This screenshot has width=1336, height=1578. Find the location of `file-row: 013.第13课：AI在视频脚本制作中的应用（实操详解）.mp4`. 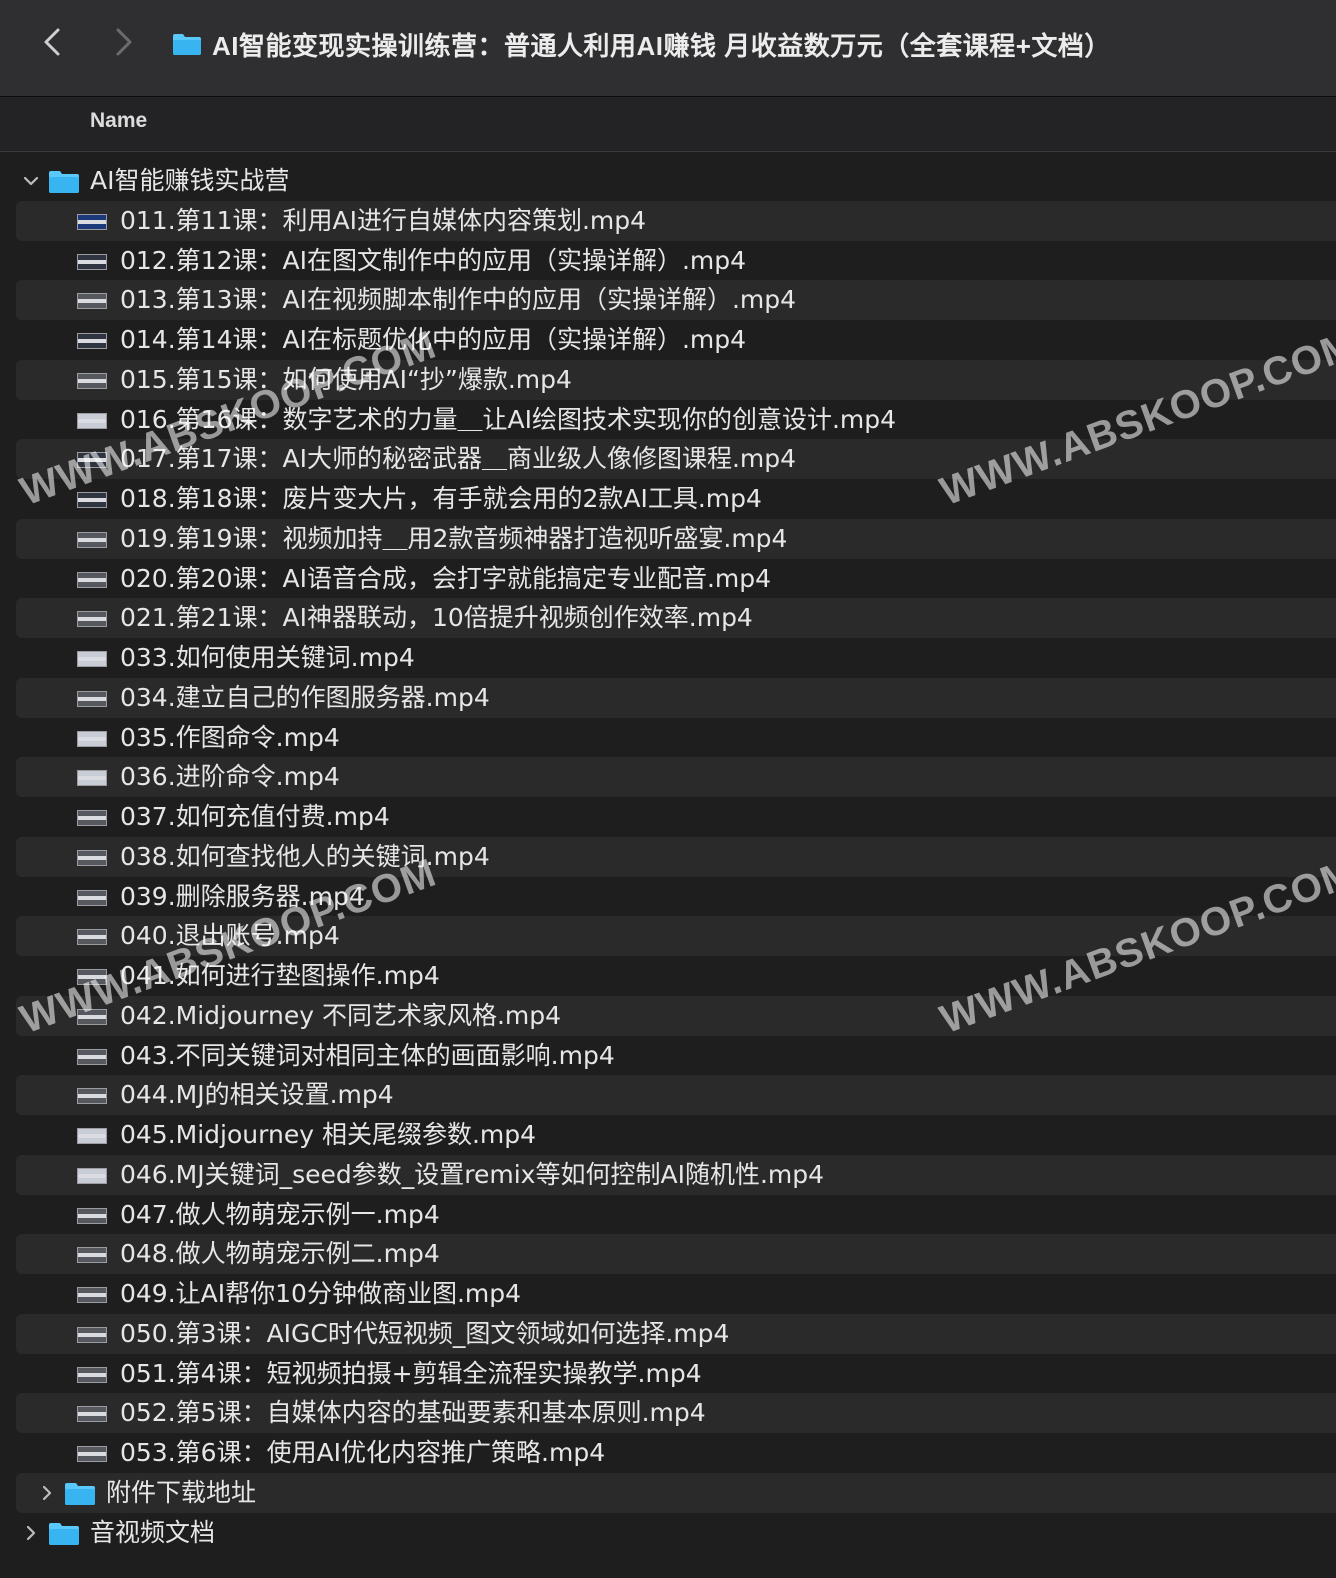

file-row: 013.第13课：AI在视频脚本制作中的应用（实操详解）.mp4 is located at coordinates (676, 300).